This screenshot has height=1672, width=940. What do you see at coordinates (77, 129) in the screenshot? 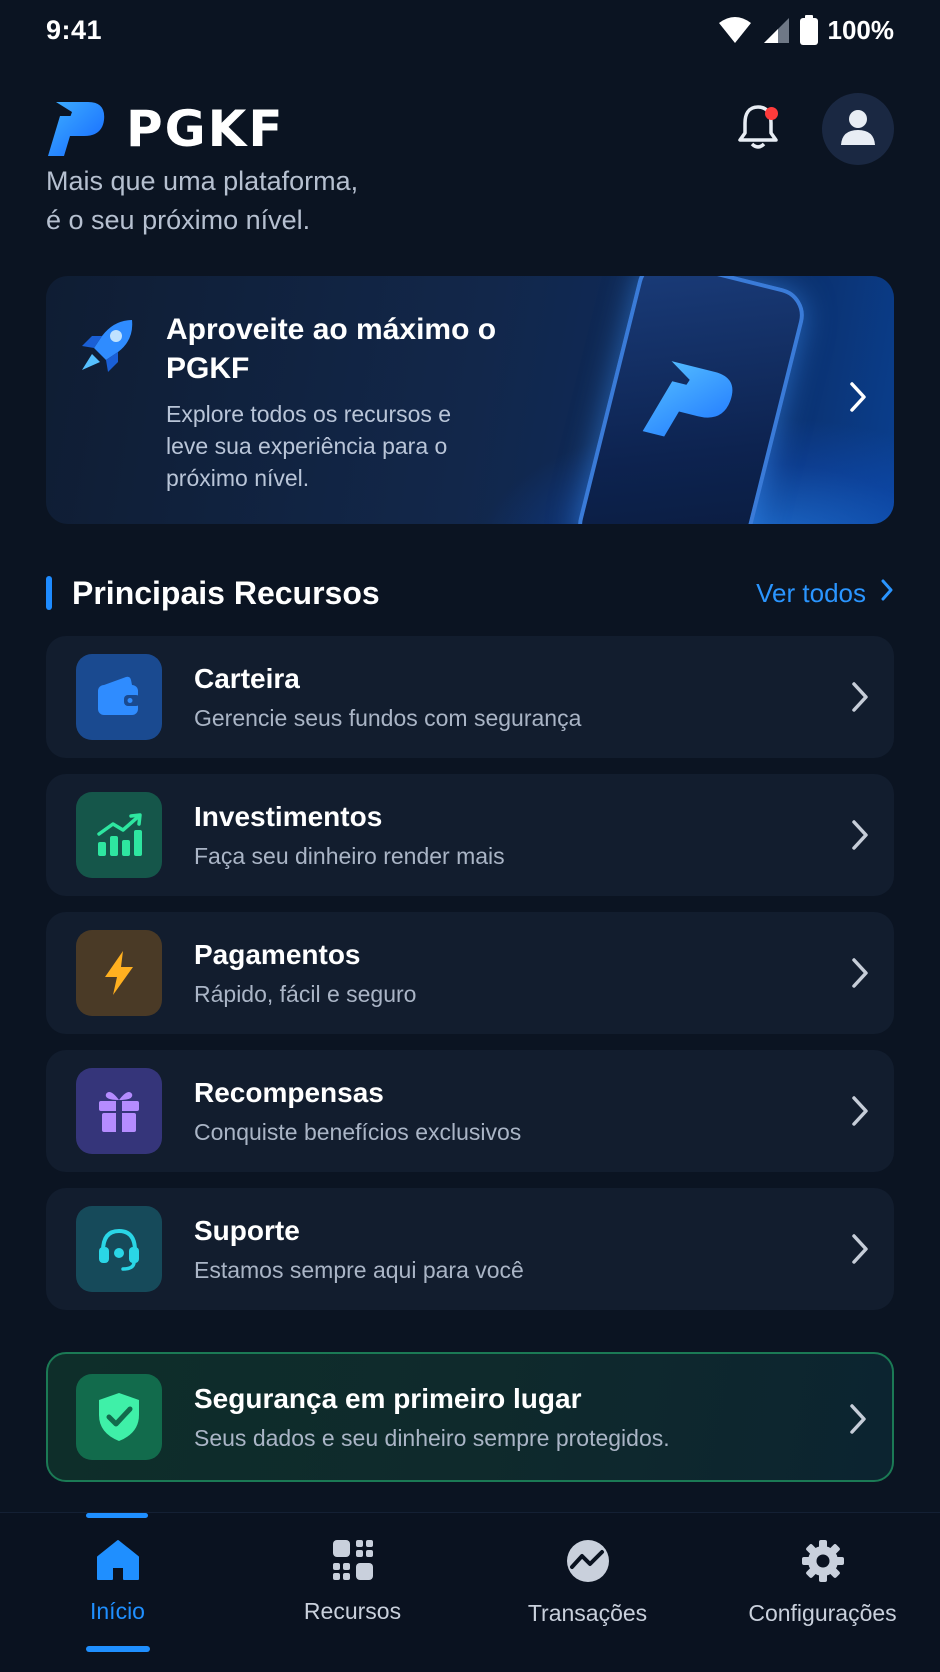
I see `pgkf-logo-icon` at bounding box center [77, 129].